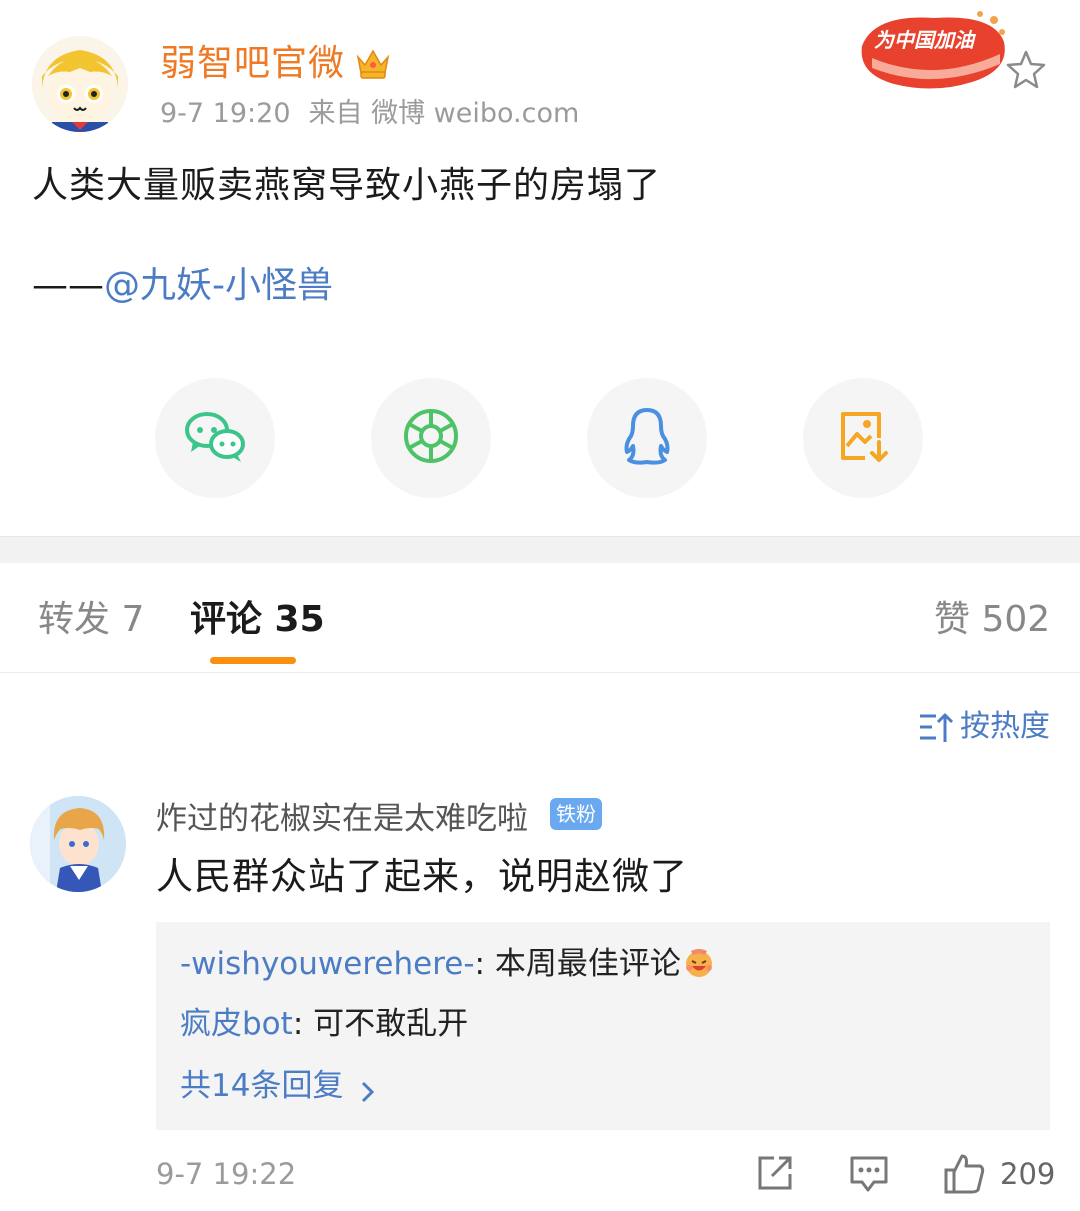 This screenshot has height=1211, width=1080. I want to click on china-support-badge: 为中国加油, so click(933, 48).